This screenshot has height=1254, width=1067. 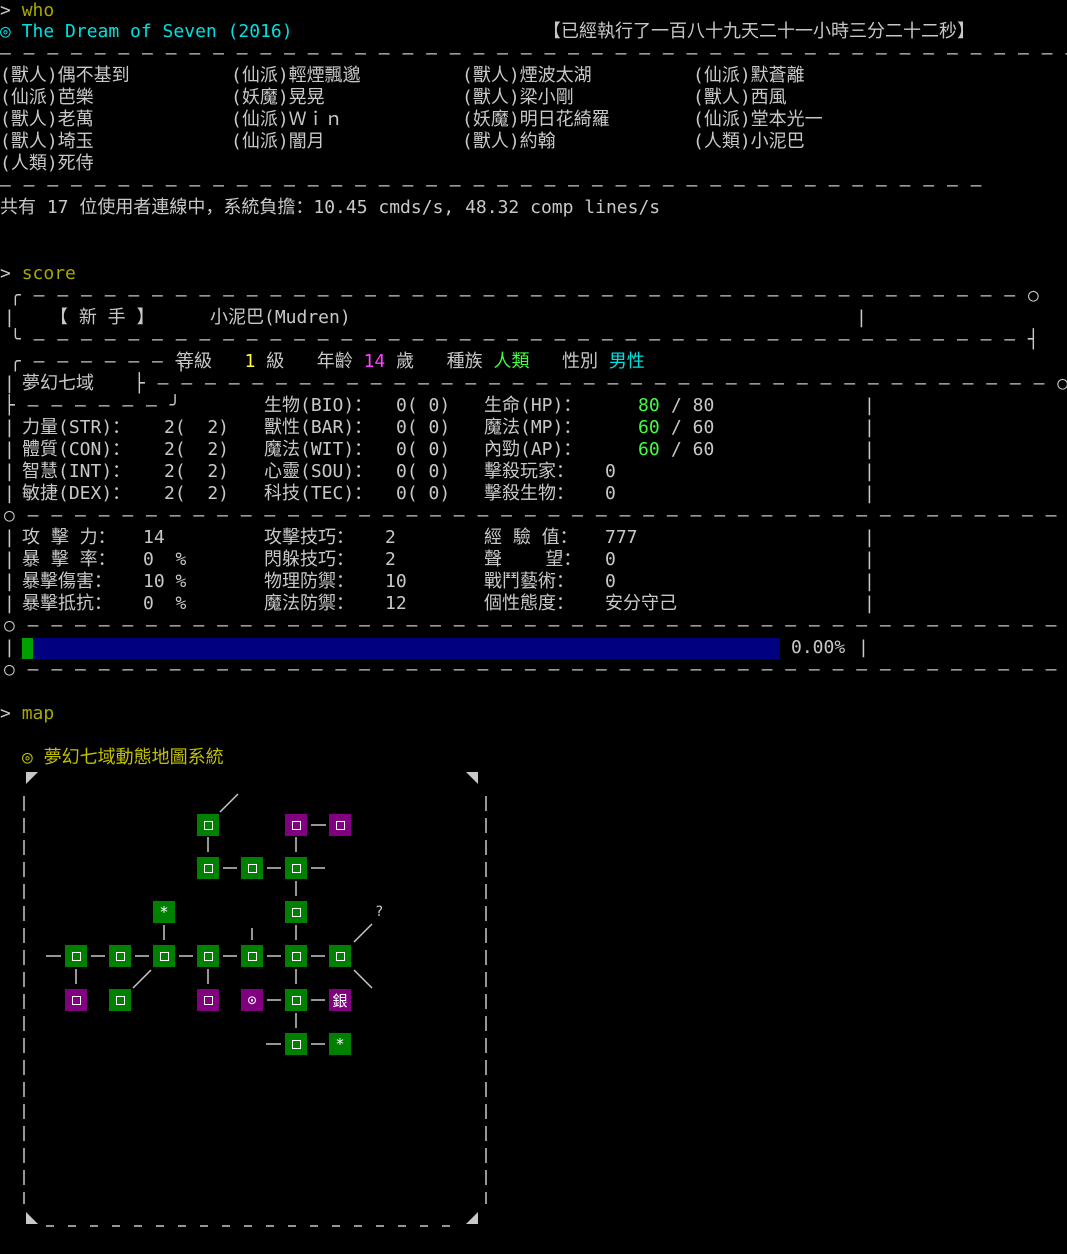 I want to click on player-marker: ⊙, so click(x=252, y=1000).